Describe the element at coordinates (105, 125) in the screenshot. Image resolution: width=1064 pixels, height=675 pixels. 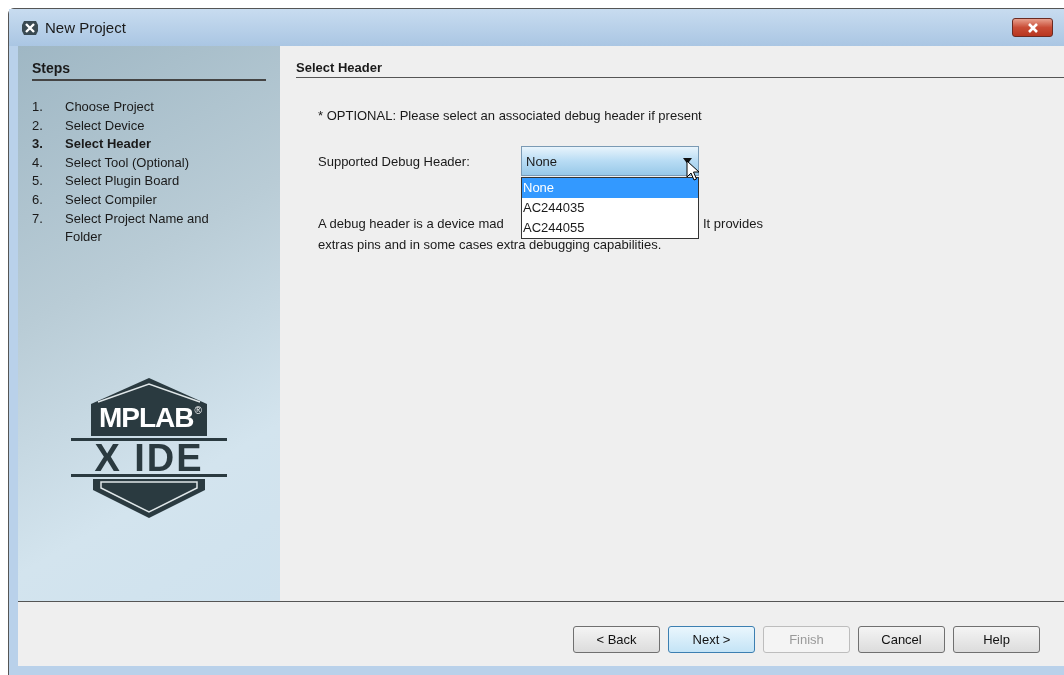
I see `step-label: Select Device` at that location.